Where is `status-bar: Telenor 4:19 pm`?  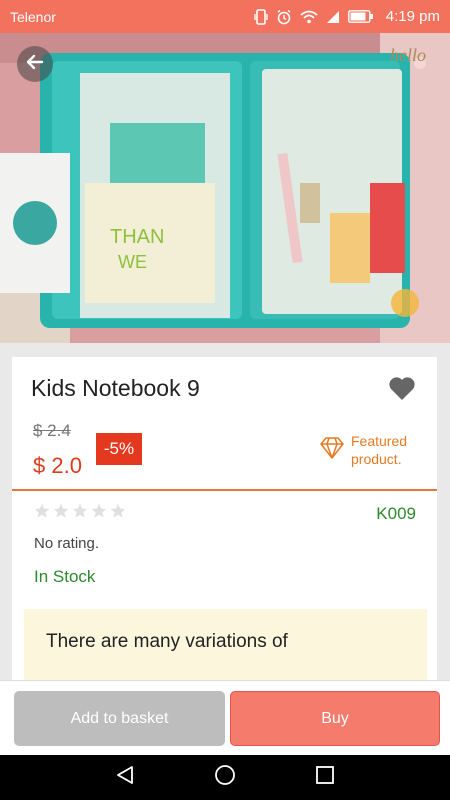 status-bar: Telenor 4:19 pm is located at coordinates (225, 16).